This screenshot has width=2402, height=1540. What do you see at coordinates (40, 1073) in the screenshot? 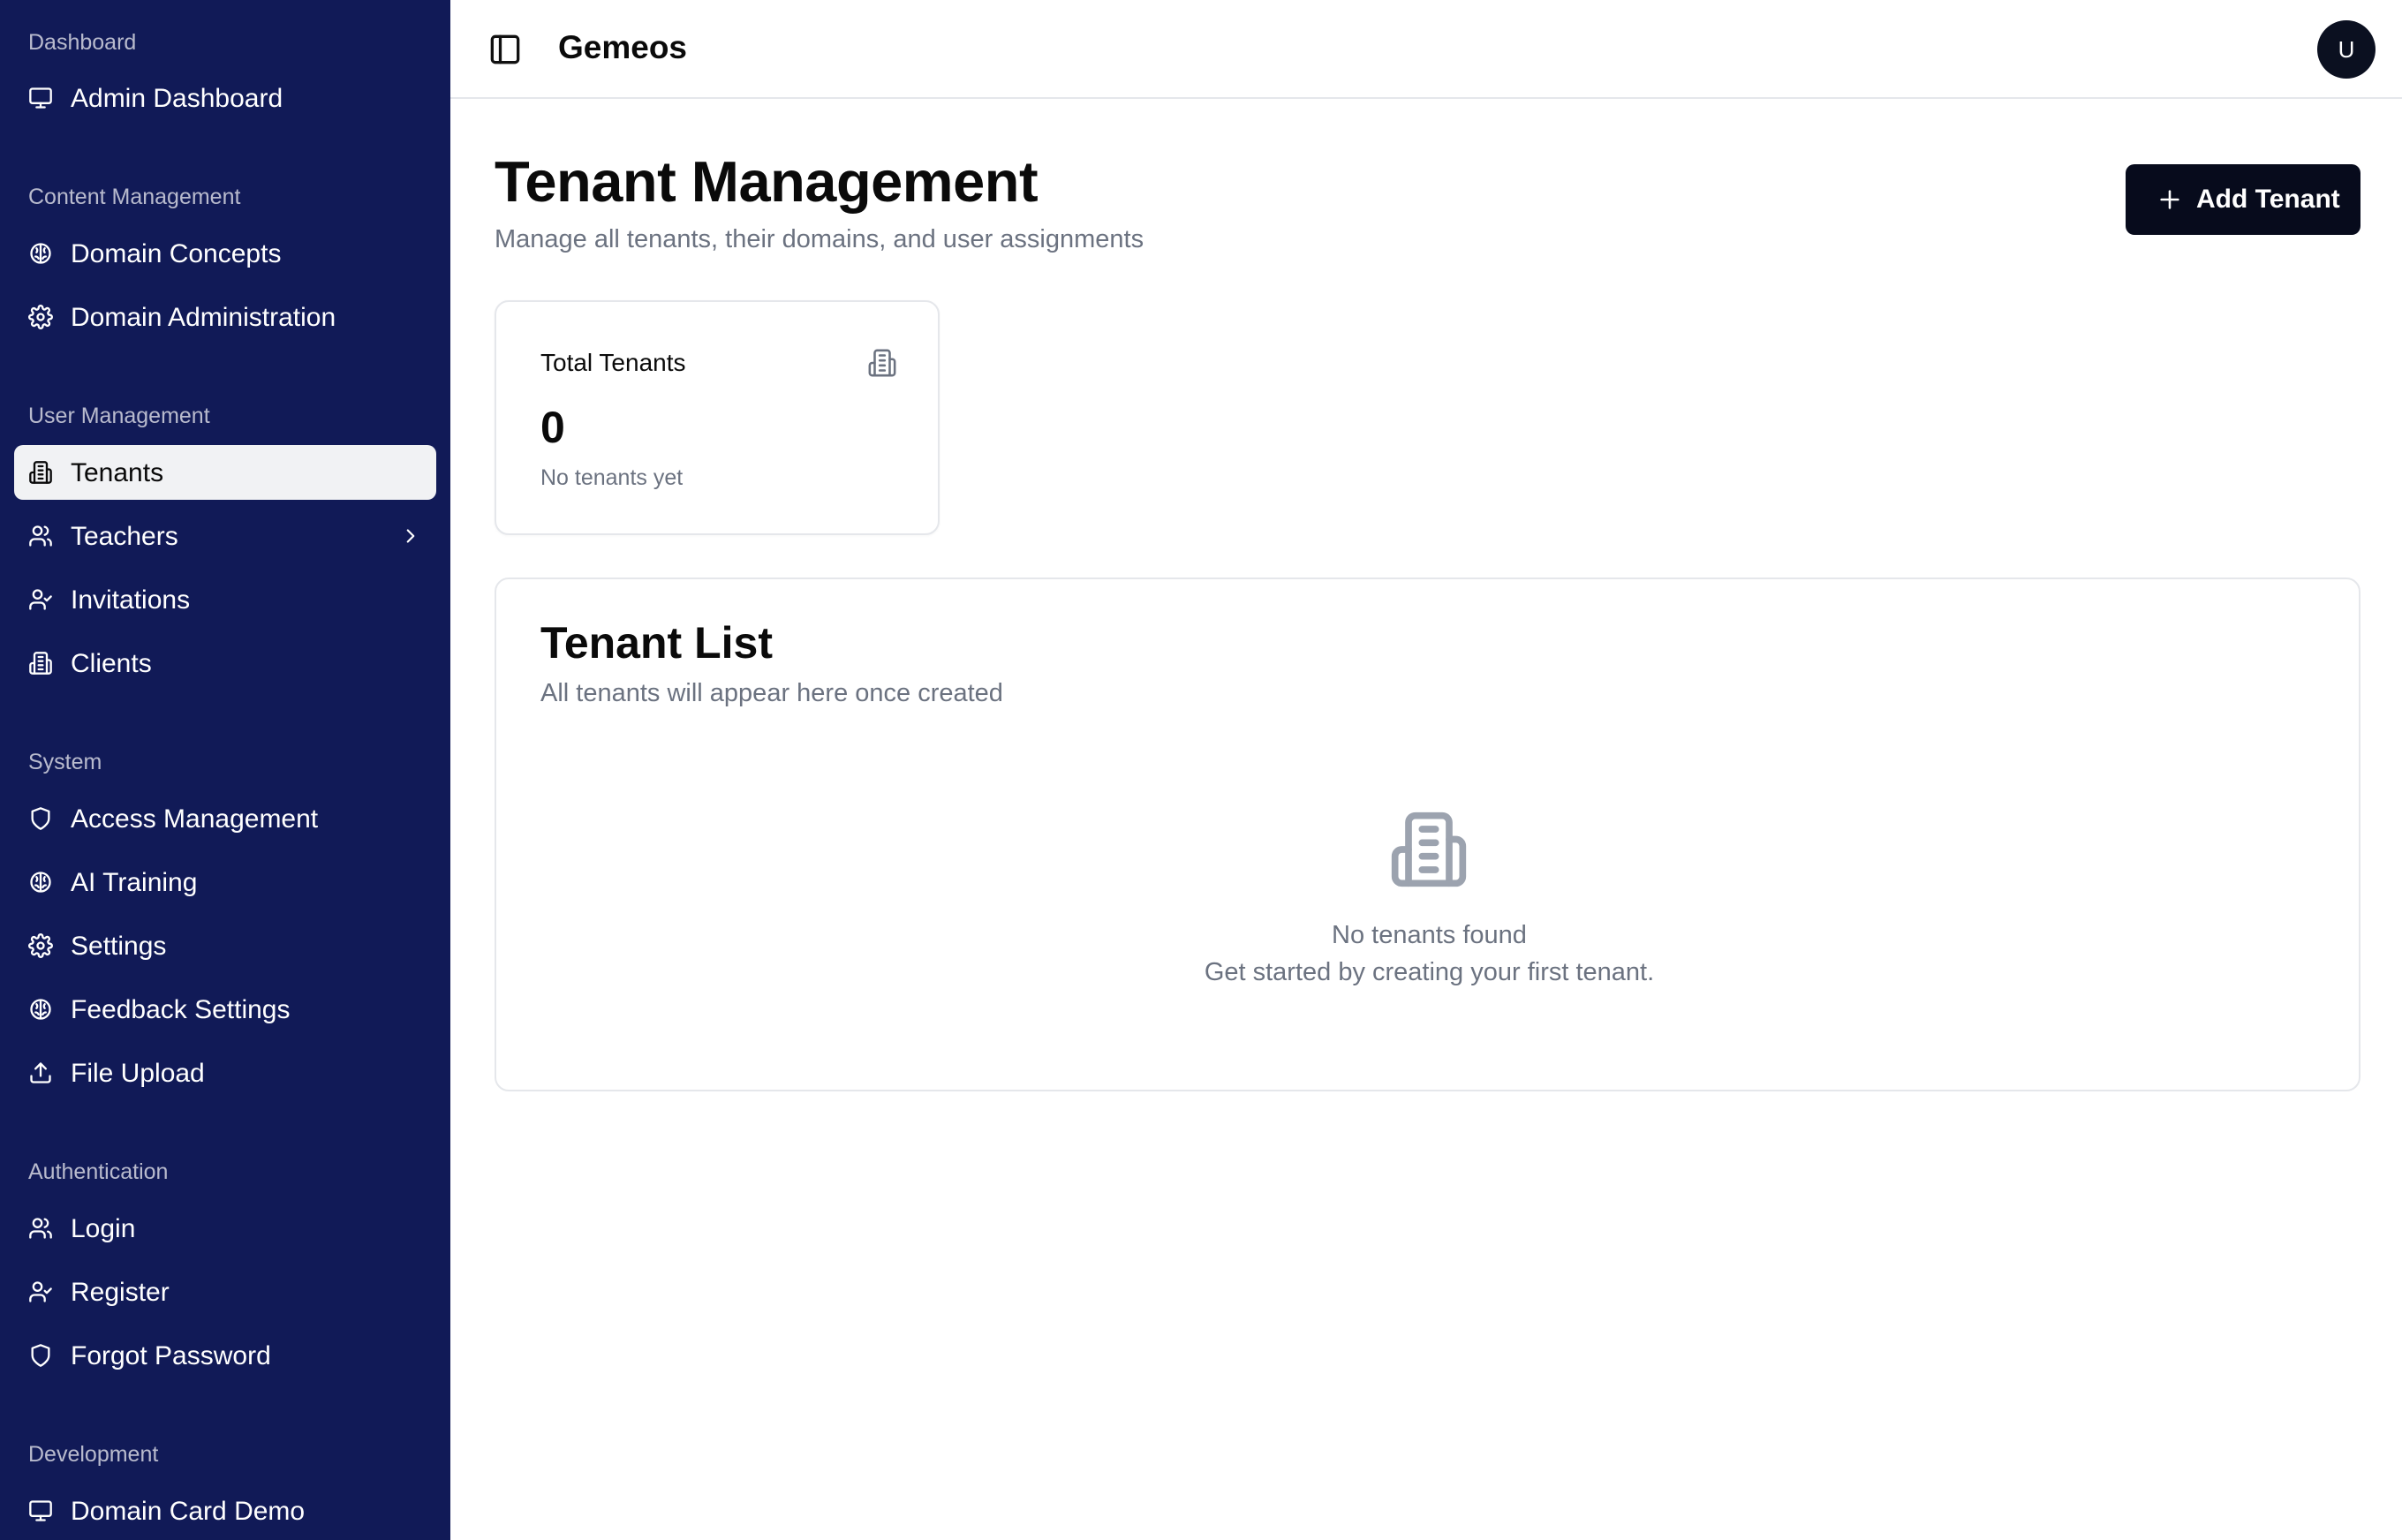
I see `upload-icon` at bounding box center [40, 1073].